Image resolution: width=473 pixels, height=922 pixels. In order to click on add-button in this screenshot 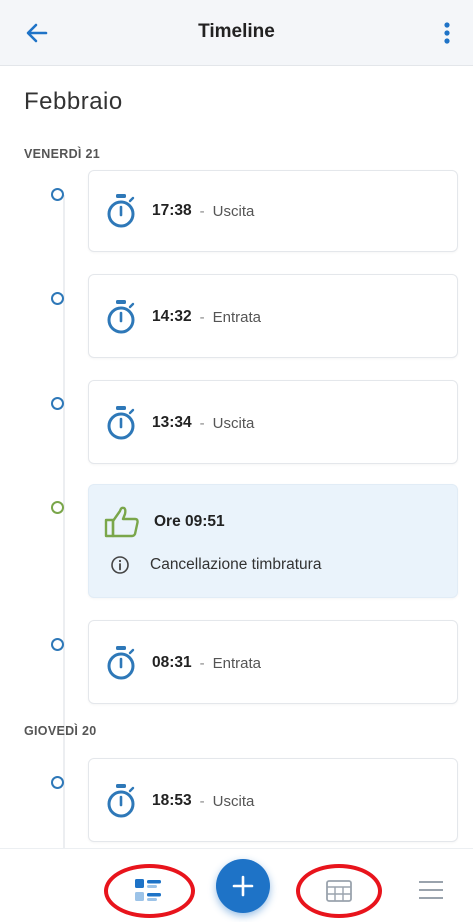, I will do `click(243, 886)`.